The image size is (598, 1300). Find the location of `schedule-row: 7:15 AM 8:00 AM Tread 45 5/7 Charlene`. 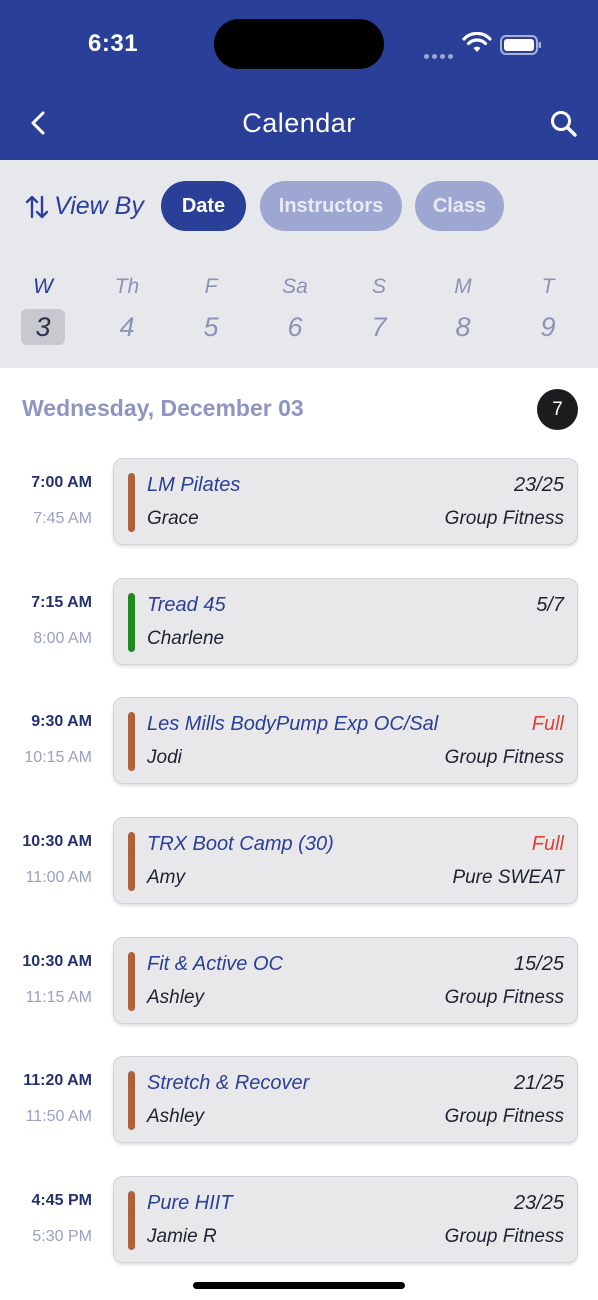

schedule-row: 7:15 AM 8:00 AM Tread 45 5/7 Charlene is located at coordinates (299, 623).